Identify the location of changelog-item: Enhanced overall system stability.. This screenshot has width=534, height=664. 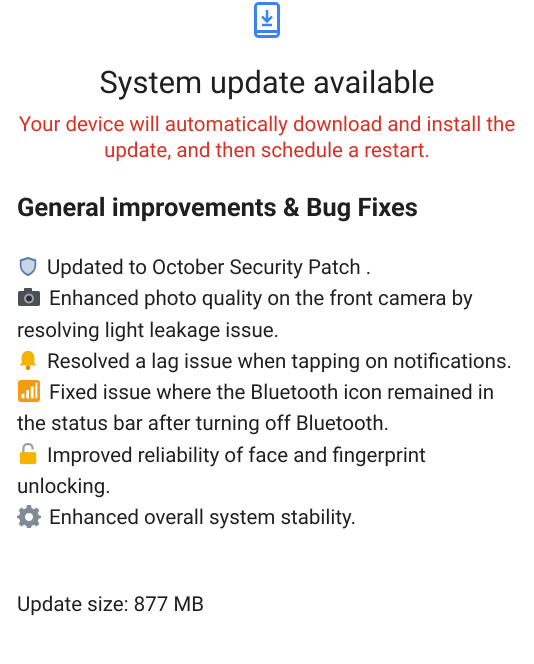
(267, 519).